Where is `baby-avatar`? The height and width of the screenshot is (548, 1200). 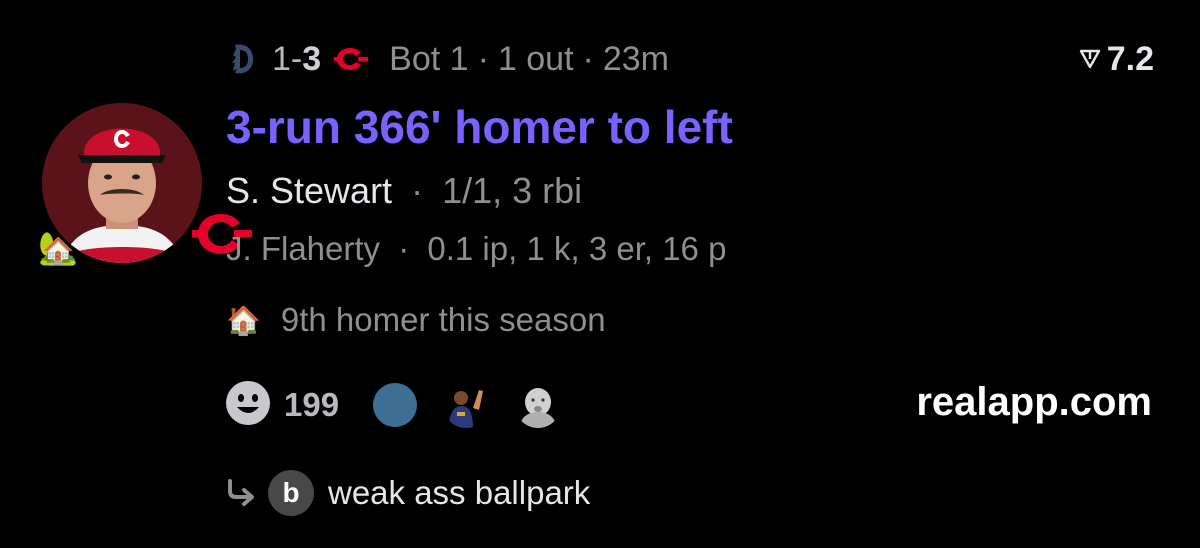
baby-avatar is located at coordinates (538, 405).